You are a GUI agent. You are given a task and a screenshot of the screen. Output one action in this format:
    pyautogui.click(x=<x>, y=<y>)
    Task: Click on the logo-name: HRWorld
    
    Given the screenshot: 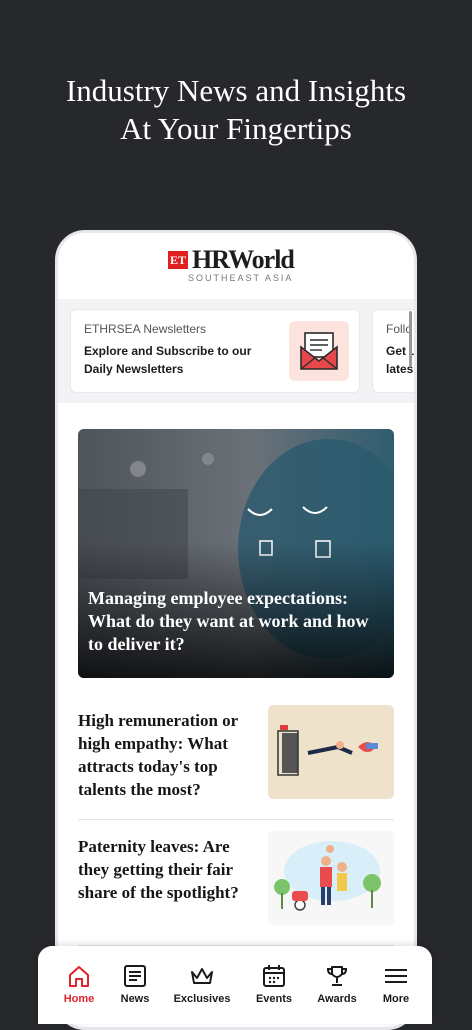 What is the action you would take?
    pyautogui.click(x=243, y=259)
    